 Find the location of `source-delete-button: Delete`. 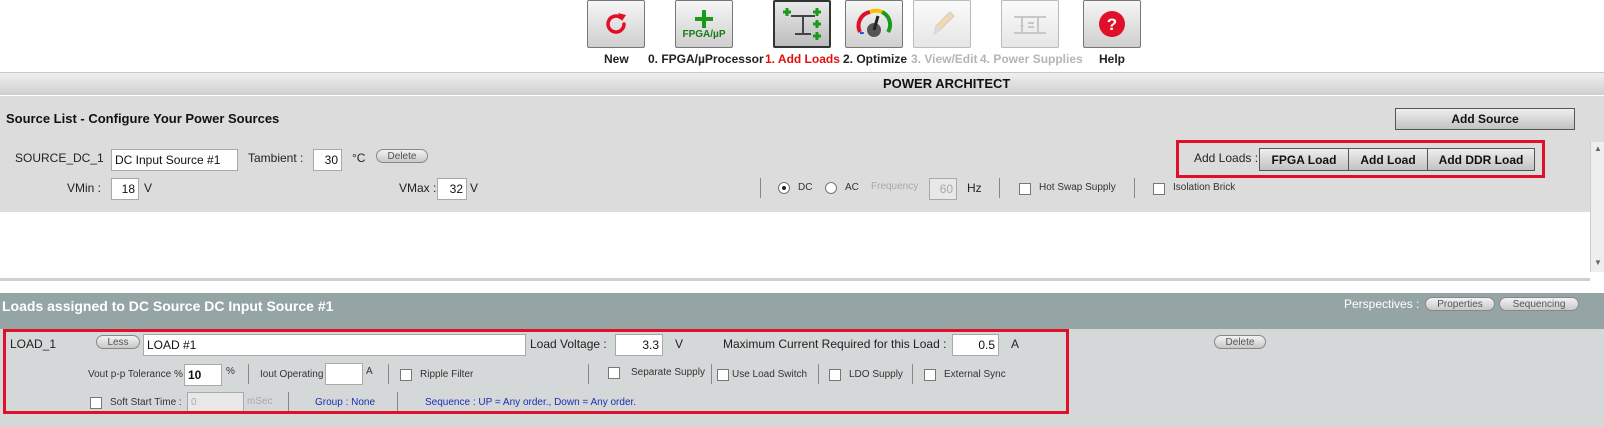

source-delete-button: Delete is located at coordinates (402, 156).